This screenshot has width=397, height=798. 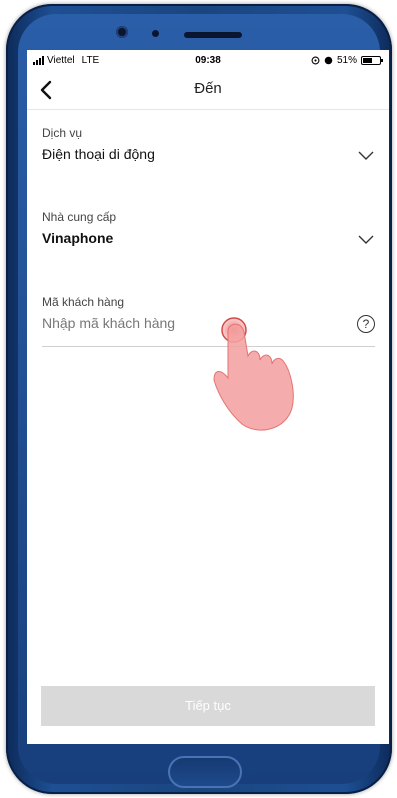 What do you see at coordinates (155, 33) in the screenshot?
I see `proximity-sensor` at bounding box center [155, 33].